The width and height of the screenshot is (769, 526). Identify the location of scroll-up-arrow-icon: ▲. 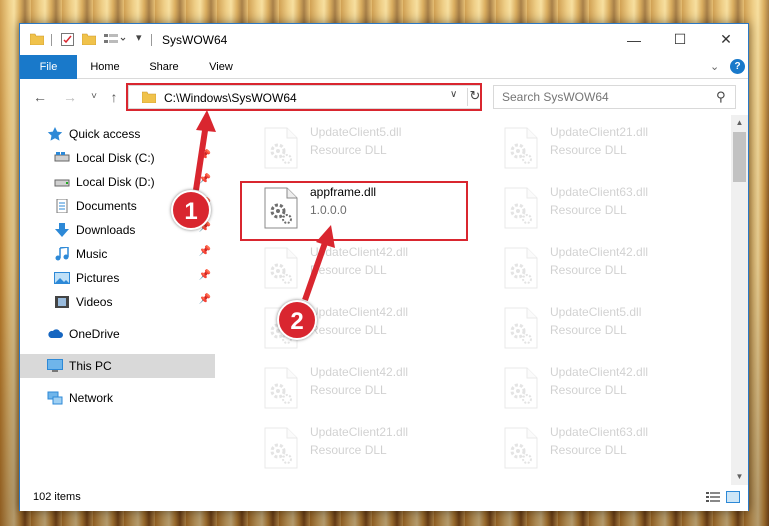
(739, 123).